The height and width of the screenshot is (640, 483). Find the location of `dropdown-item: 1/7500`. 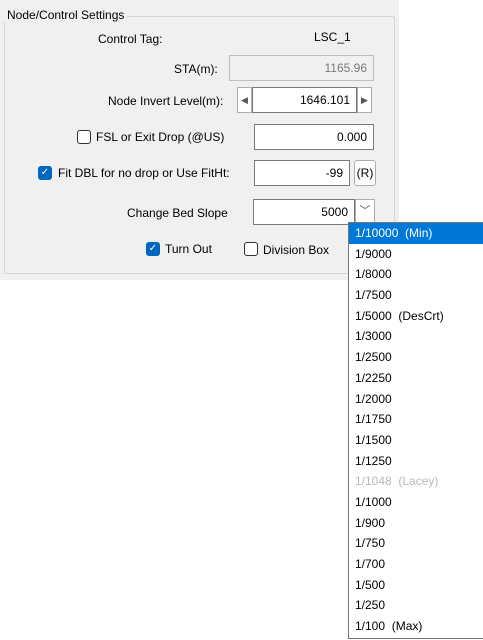

dropdown-item: 1/7500 is located at coordinates (416, 295).